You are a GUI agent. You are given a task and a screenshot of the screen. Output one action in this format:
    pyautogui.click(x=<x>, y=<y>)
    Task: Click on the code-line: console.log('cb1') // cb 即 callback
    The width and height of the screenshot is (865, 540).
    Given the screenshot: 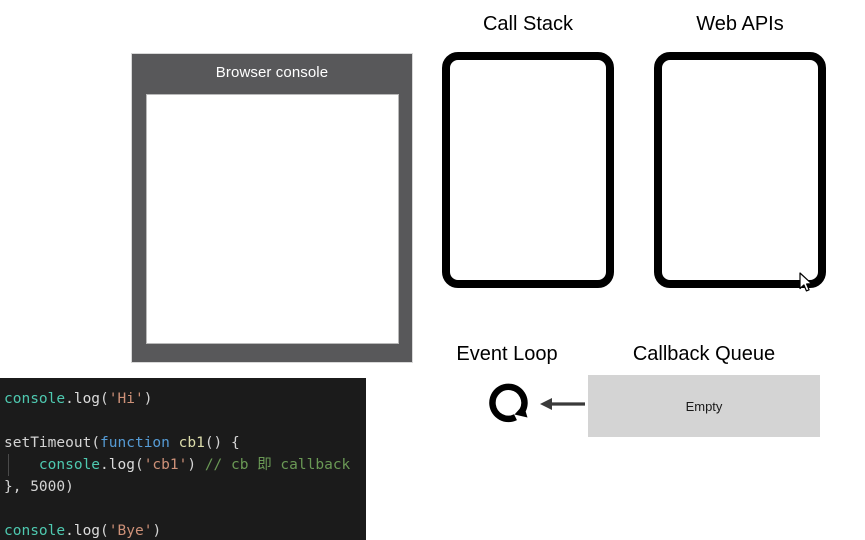 What is the action you would take?
    pyautogui.click(x=177, y=465)
    